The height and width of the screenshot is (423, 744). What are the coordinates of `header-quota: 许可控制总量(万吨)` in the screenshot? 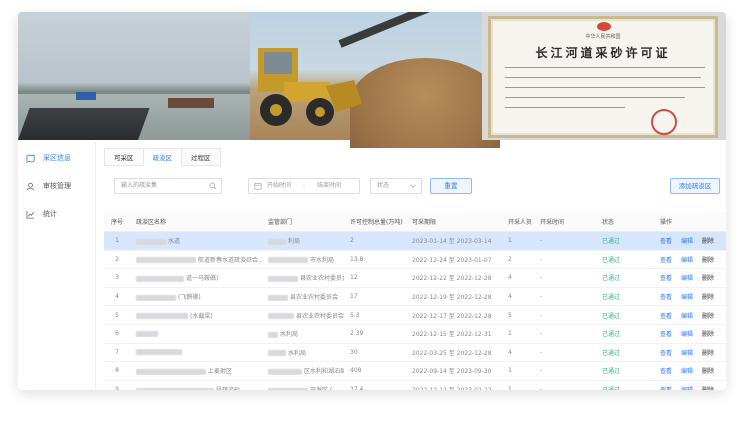 It's located at (376, 222).